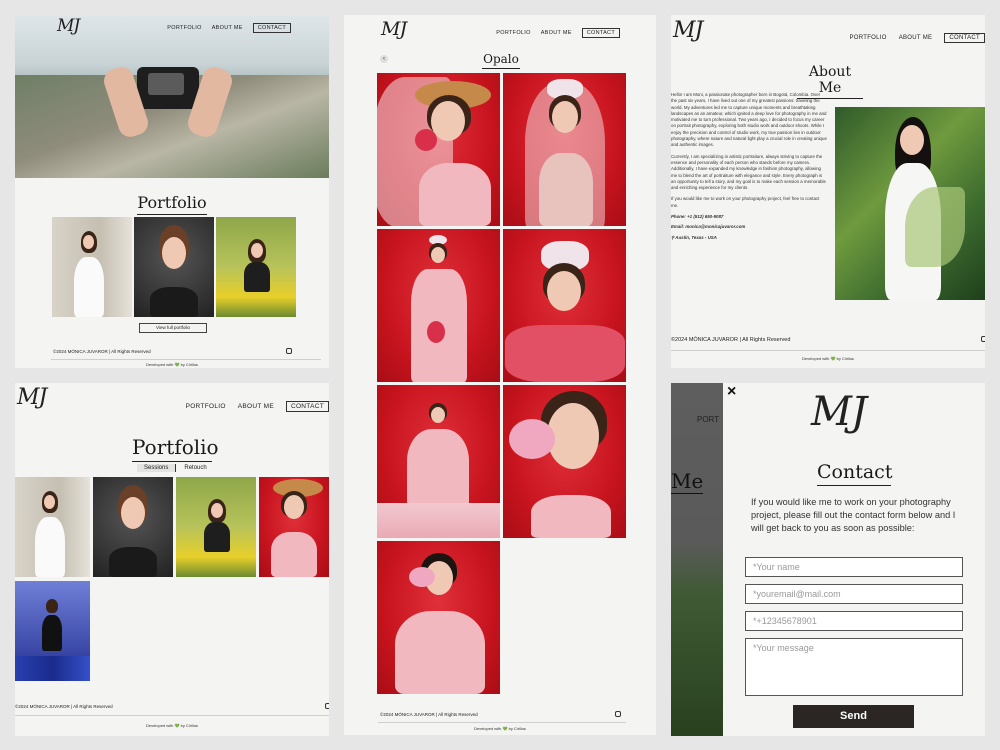  What do you see at coordinates (172, 96) in the screenshot?
I see `hero-image` at bounding box center [172, 96].